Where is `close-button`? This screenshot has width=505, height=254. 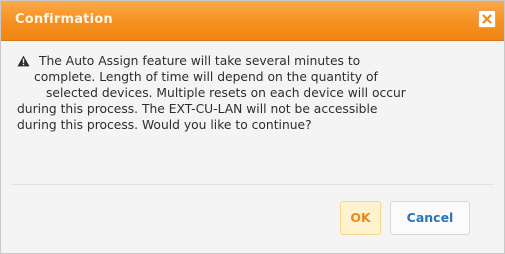 close-button is located at coordinates (487, 19).